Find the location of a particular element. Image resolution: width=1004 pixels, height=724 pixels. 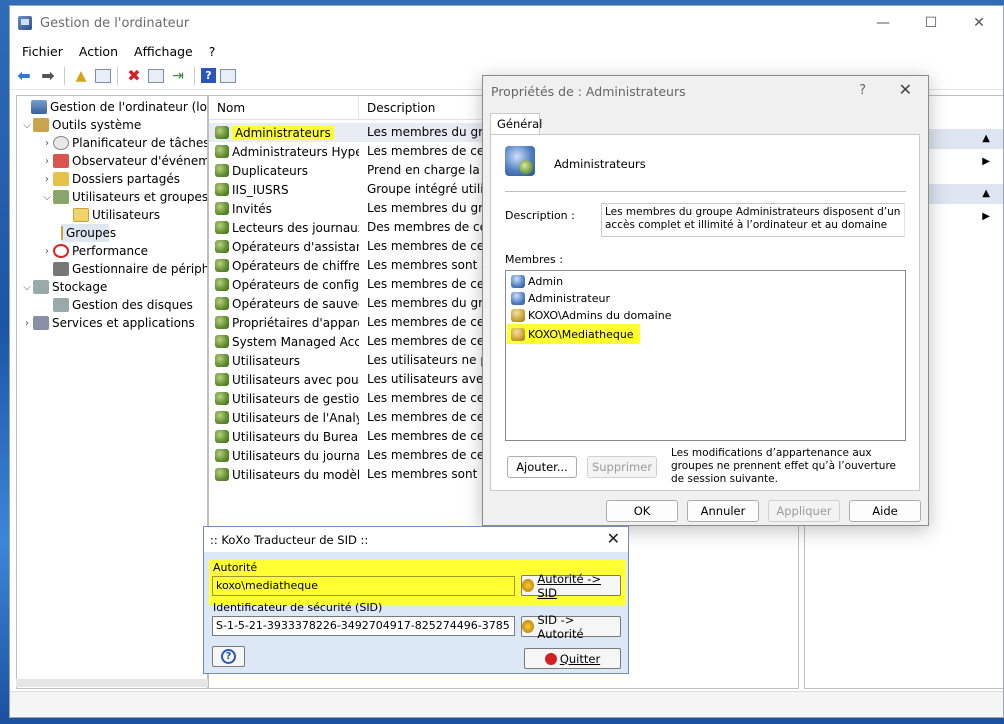

menu-affichage: Affichage is located at coordinates (163, 51).